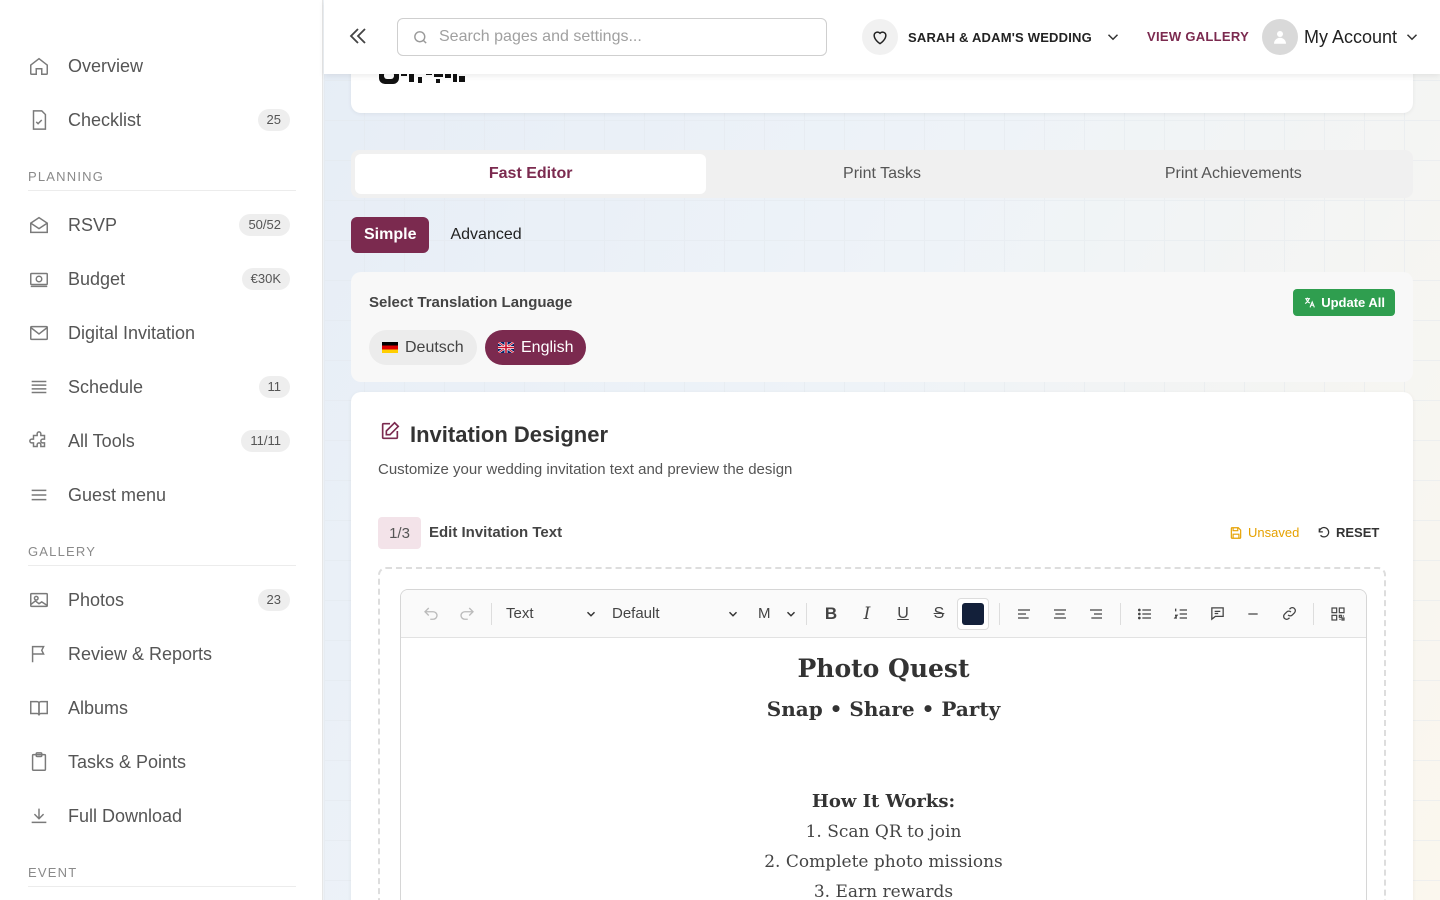 The width and height of the screenshot is (1440, 900). What do you see at coordinates (93, 224) in the screenshot?
I see `sidebar-item-label: RSVP` at bounding box center [93, 224].